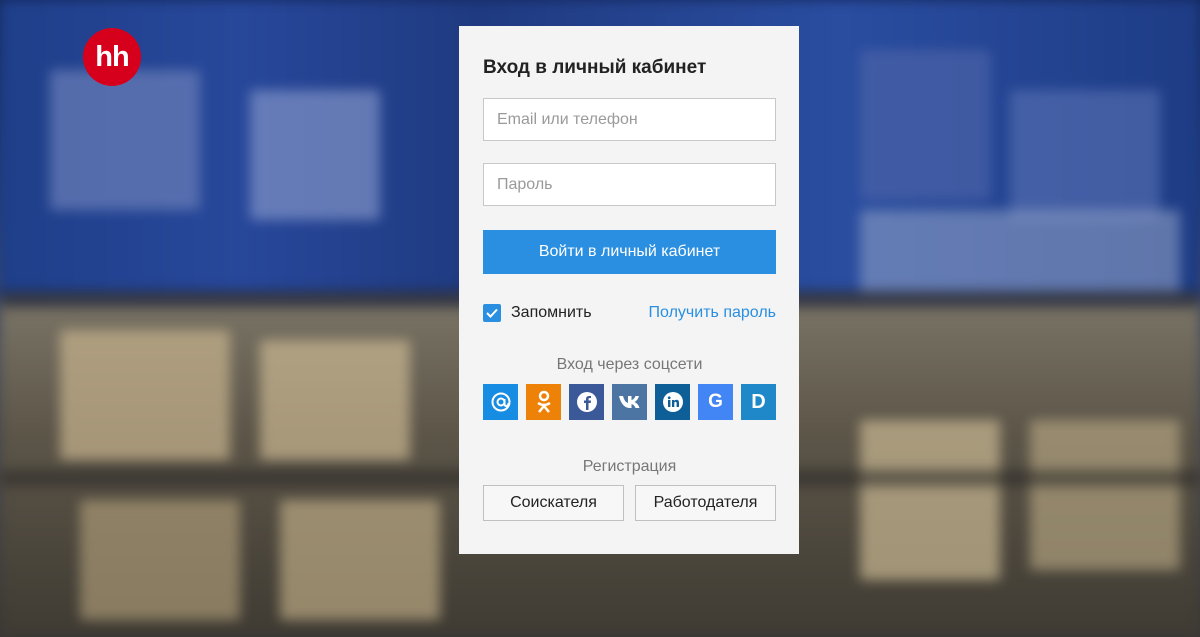 Image resolution: width=1200 pixels, height=637 pixels. I want to click on d-icon: D, so click(758, 402).